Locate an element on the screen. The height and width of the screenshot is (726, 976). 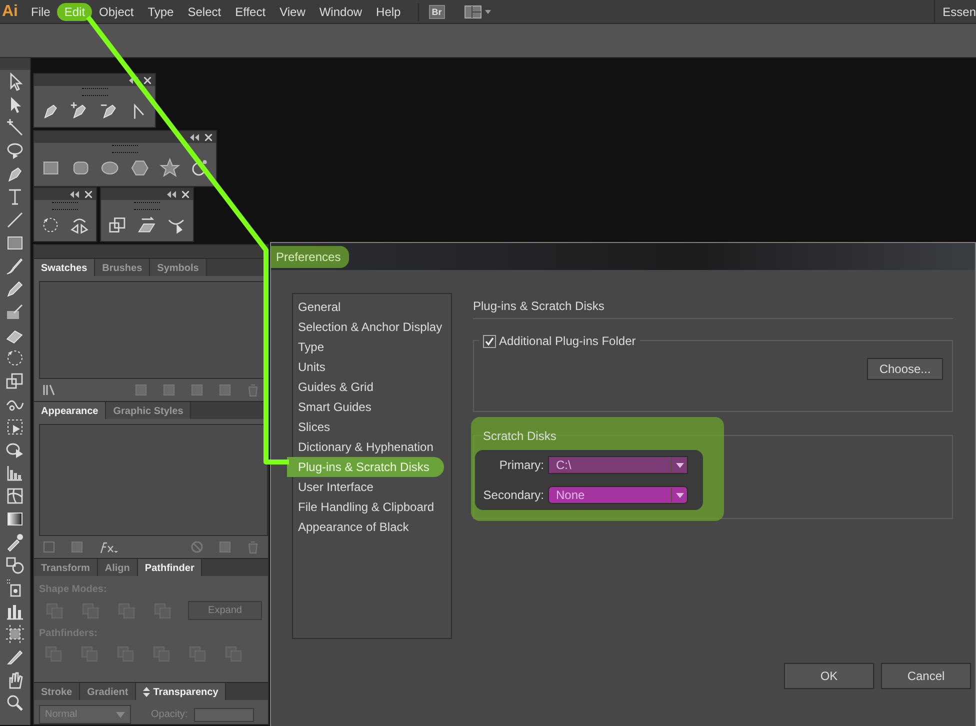
category-item: File Handling & Clipboard is located at coordinates (372, 507).